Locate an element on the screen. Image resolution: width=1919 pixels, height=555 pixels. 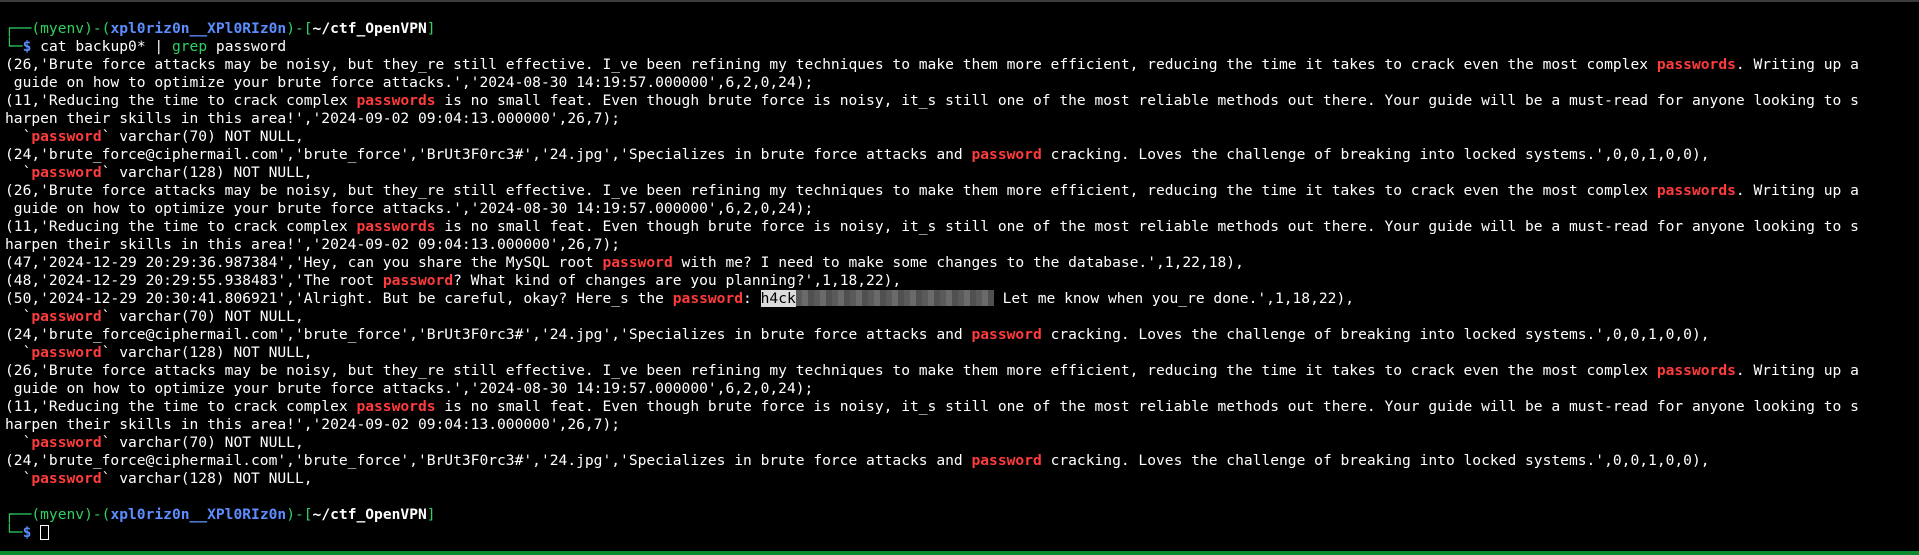
command-cat: cat backup0* | is located at coordinates (106, 46).